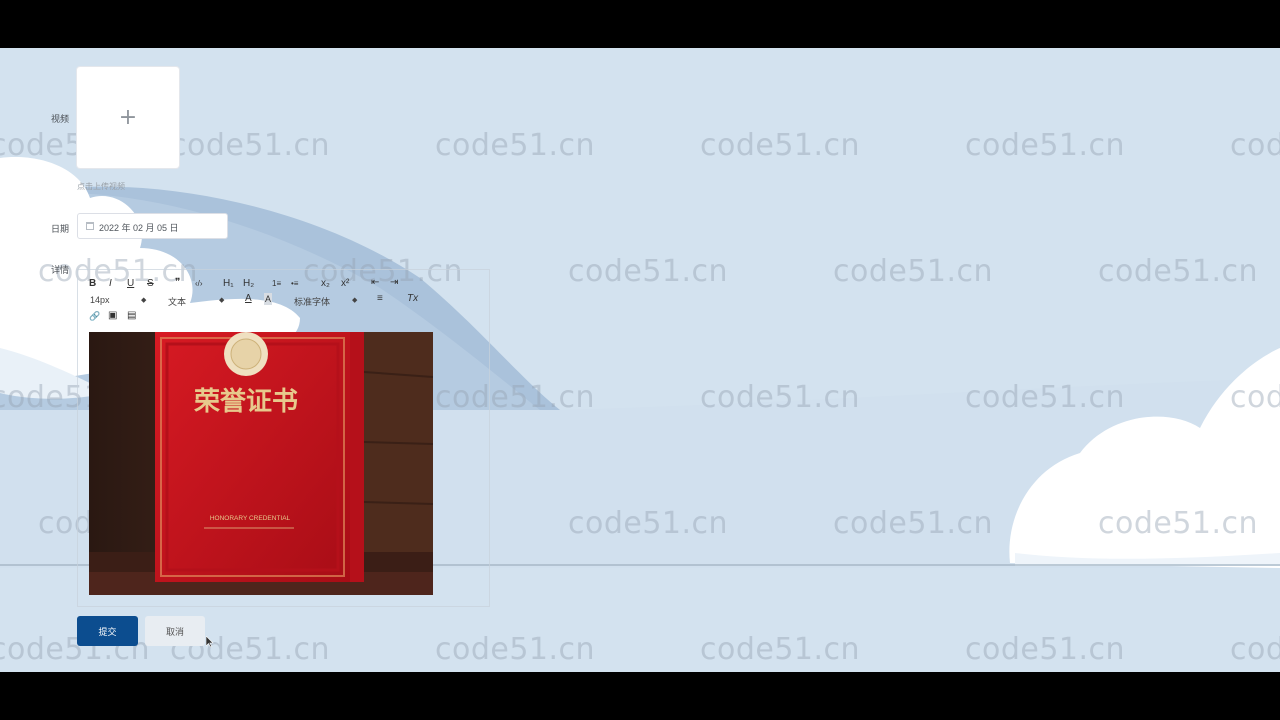 The image size is (1280, 720). What do you see at coordinates (177, 283) in the screenshot?
I see `blockquote-button: ❞` at bounding box center [177, 283].